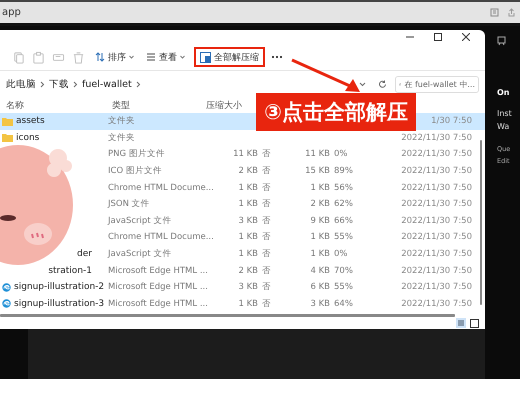  Describe the element at coordinates (503, 92) in the screenshot. I see `panel-heading: On` at that location.